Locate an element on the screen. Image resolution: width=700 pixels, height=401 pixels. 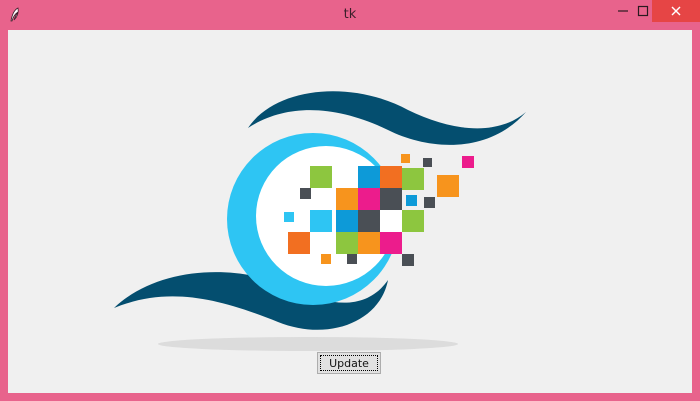
logo-shadow is located at coordinates (308, 344).